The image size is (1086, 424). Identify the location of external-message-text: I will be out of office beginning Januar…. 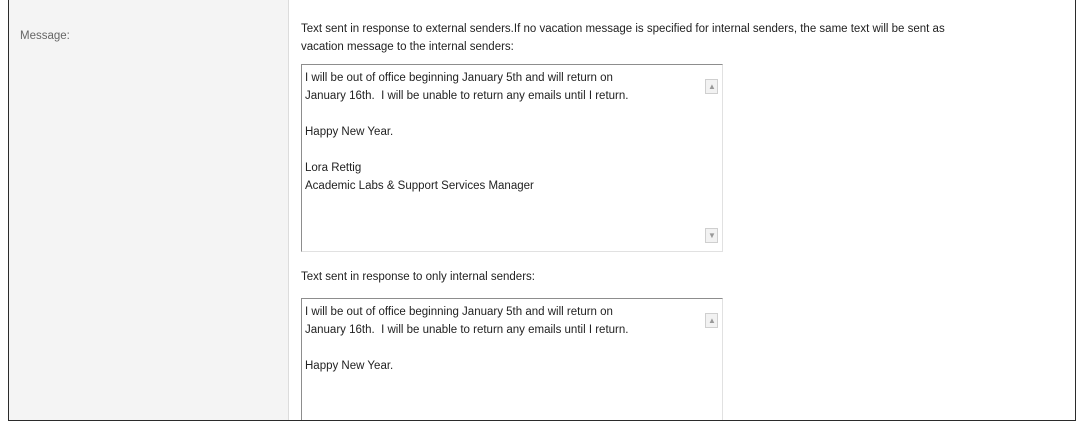
(502, 132).